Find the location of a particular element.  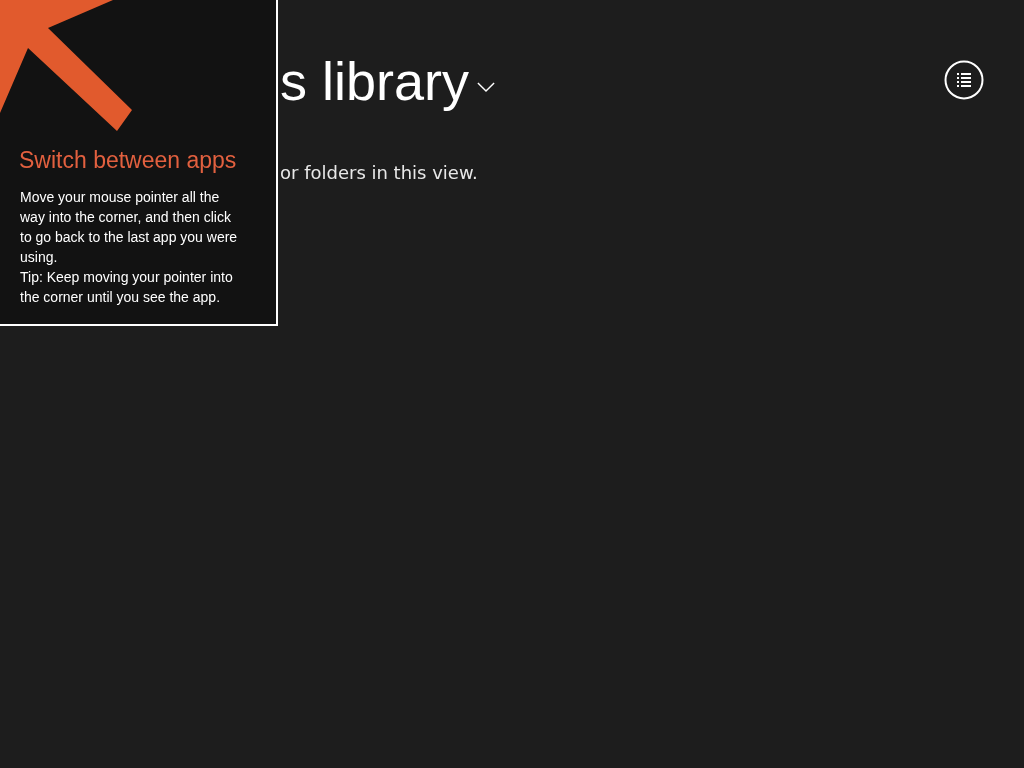

tip-text: Move your mouse pointer all the way into the corner, and then click to go back to the last app you were using. is located at coordinates (129, 227).